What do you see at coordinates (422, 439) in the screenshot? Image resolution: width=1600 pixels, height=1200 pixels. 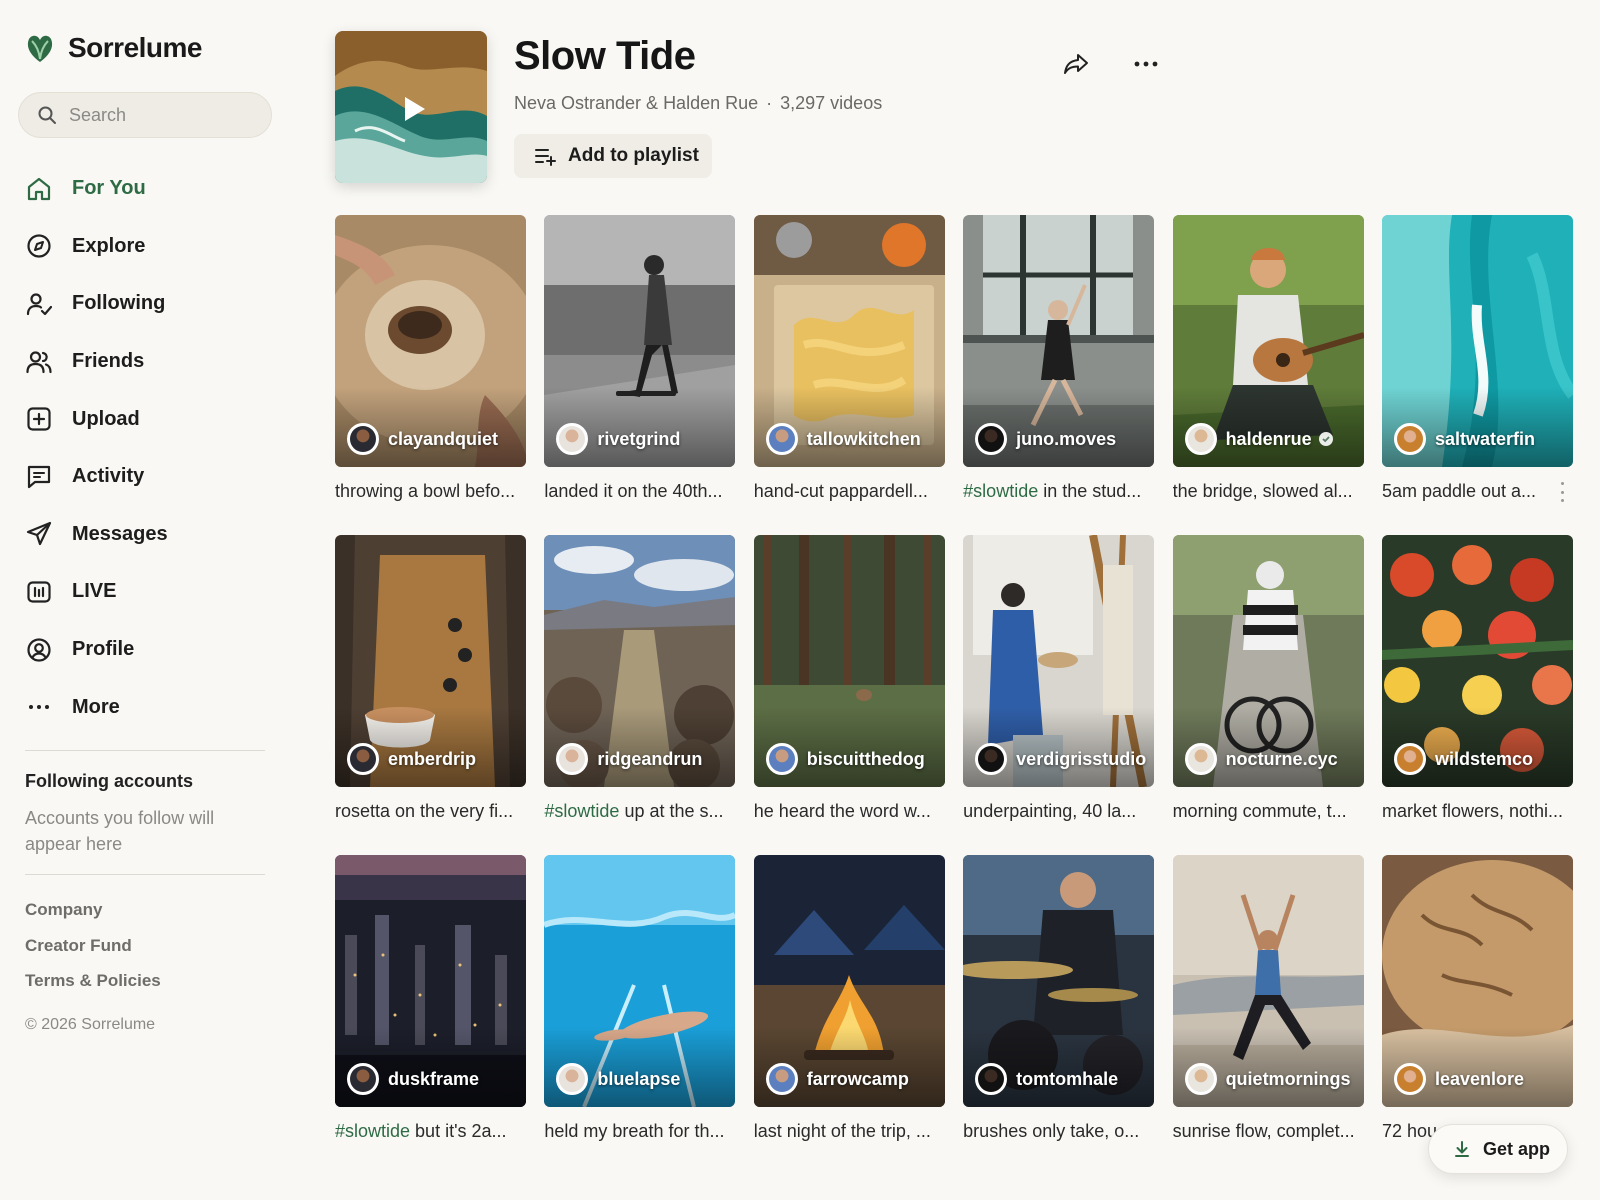 I see `creator-info: clayandquiet` at bounding box center [422, 439].